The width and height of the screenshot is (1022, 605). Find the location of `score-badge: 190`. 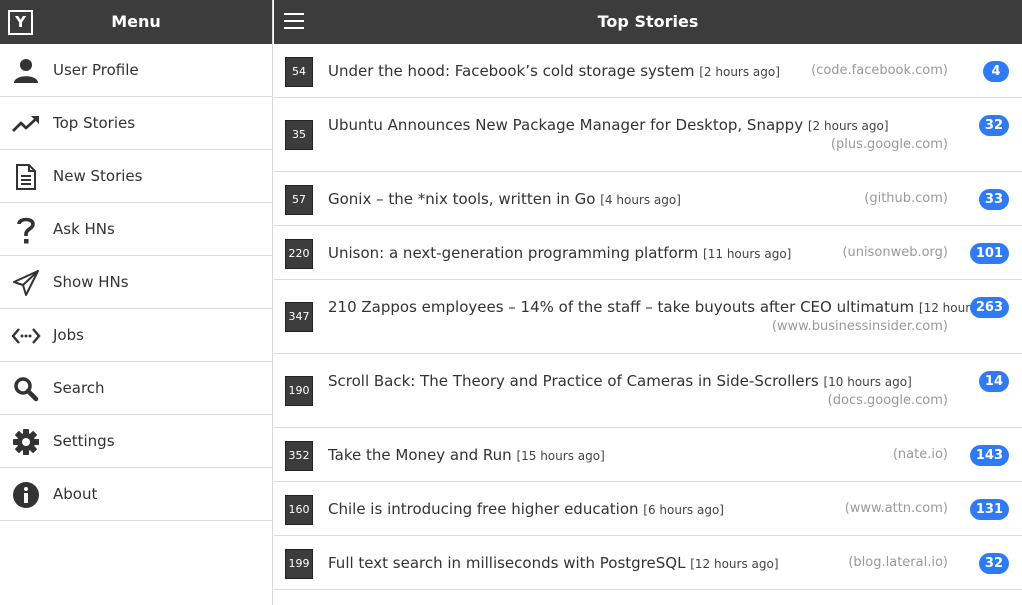

score-badge: 190 is located at coordinates (299, 391).